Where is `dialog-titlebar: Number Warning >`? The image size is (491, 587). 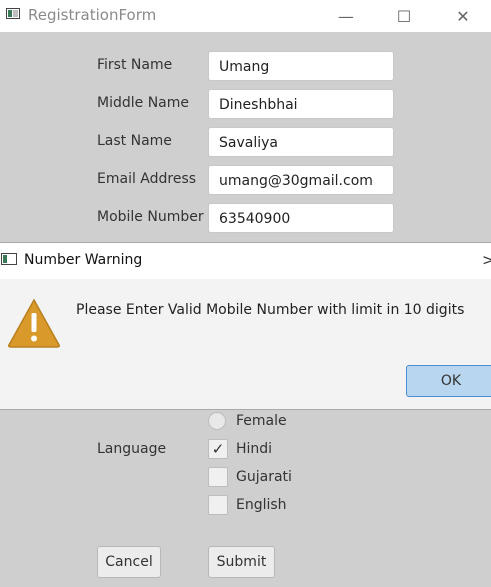 dialog-titlebar: Number Warning > is located at coordinates (245, 261).